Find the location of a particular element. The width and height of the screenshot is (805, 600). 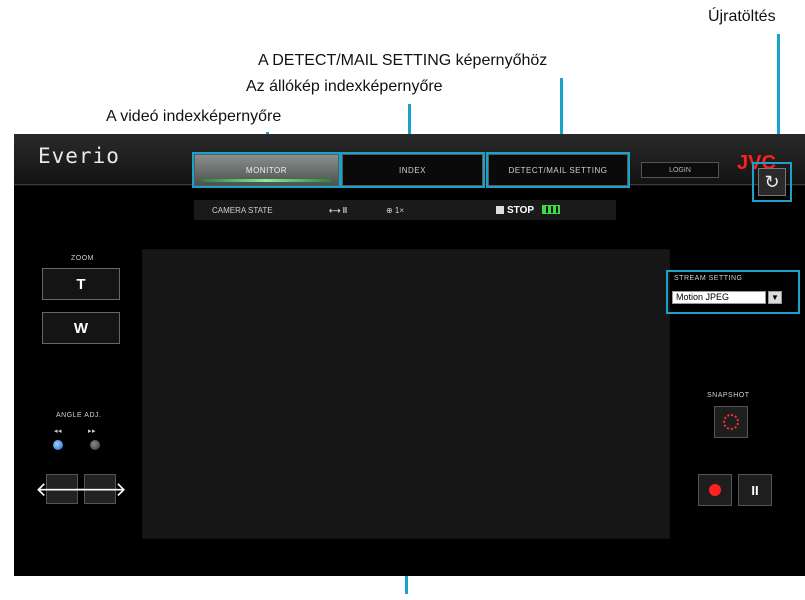

angle-indicator-right is located at coordinates (95, 445).